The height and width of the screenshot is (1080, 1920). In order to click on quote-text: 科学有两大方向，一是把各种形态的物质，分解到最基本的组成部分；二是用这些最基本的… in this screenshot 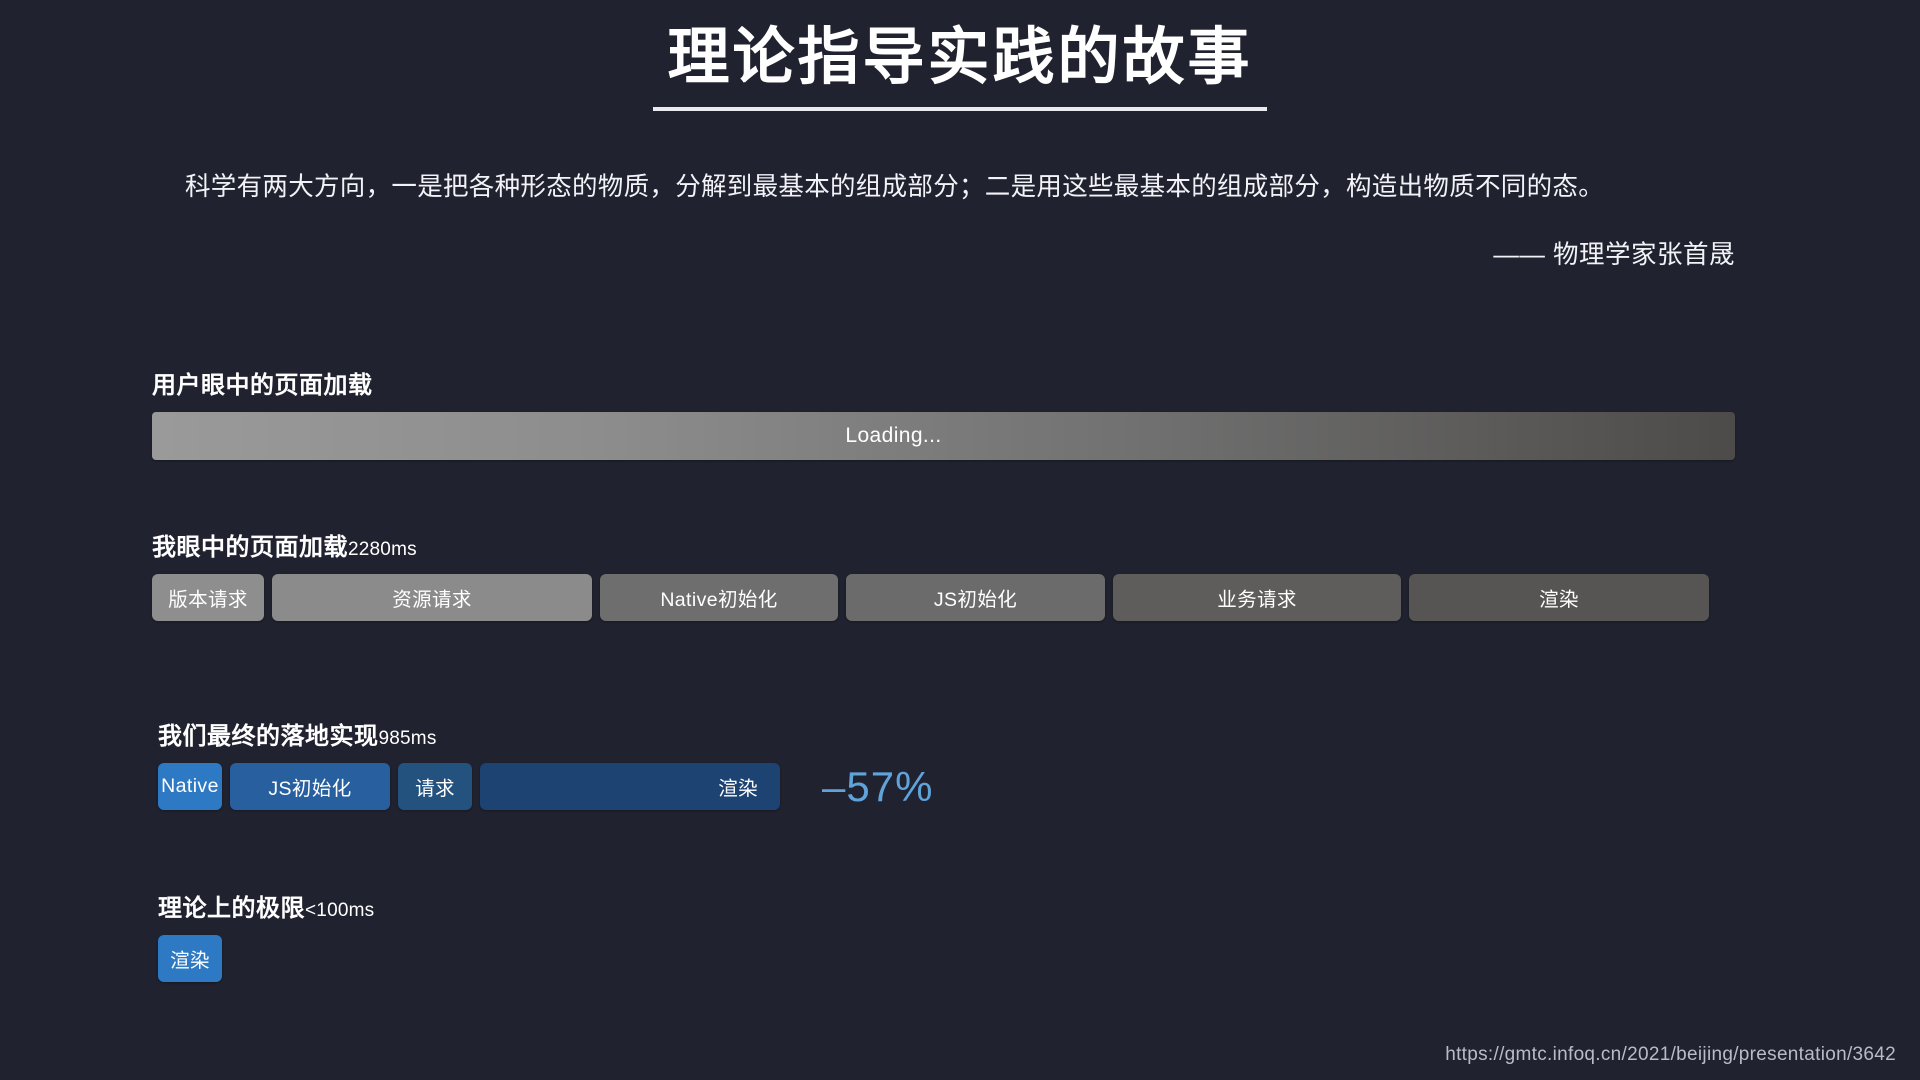, I will do `click(895, 187)`.